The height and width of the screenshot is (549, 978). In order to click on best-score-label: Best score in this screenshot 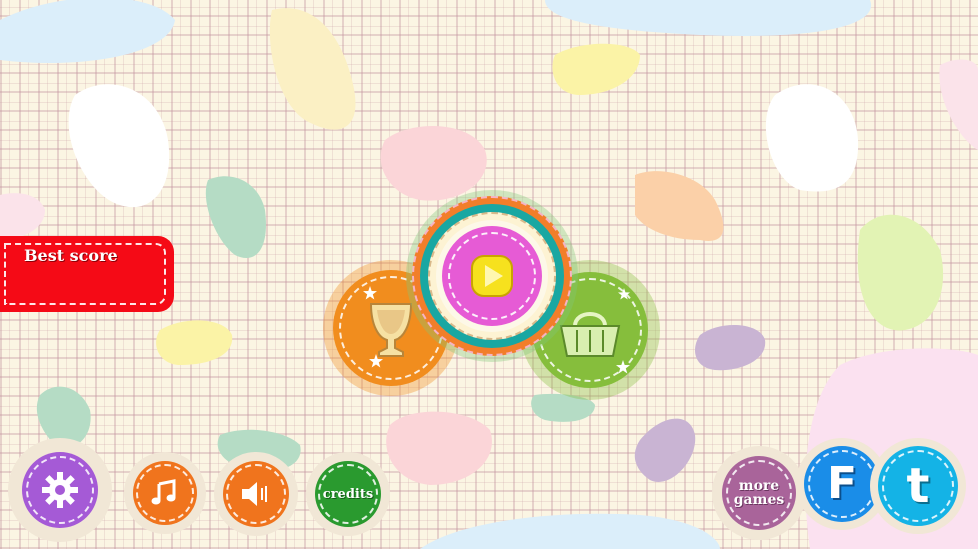, I will do `click(71, 255)`.